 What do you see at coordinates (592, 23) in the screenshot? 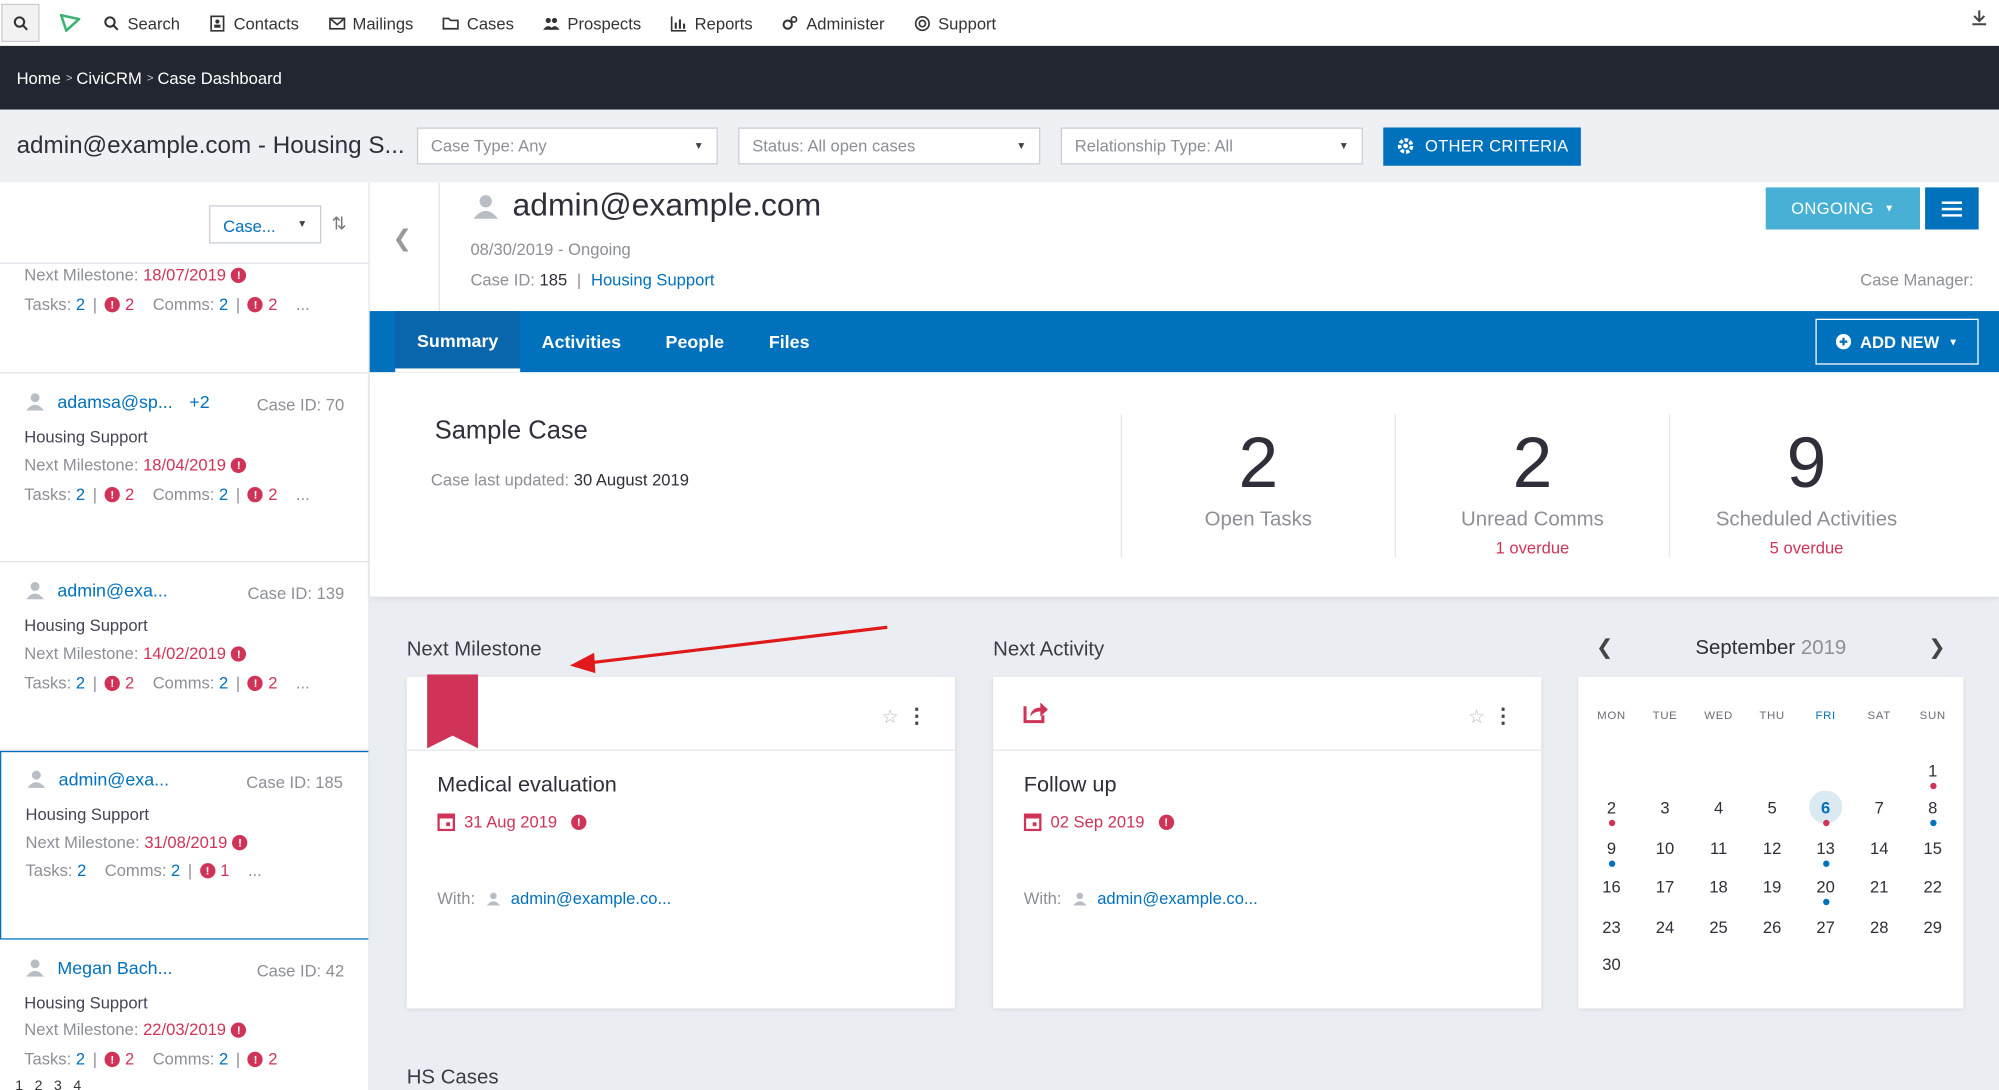
I see `menu-prospects: Prospects` at bounding box center [592, 23].